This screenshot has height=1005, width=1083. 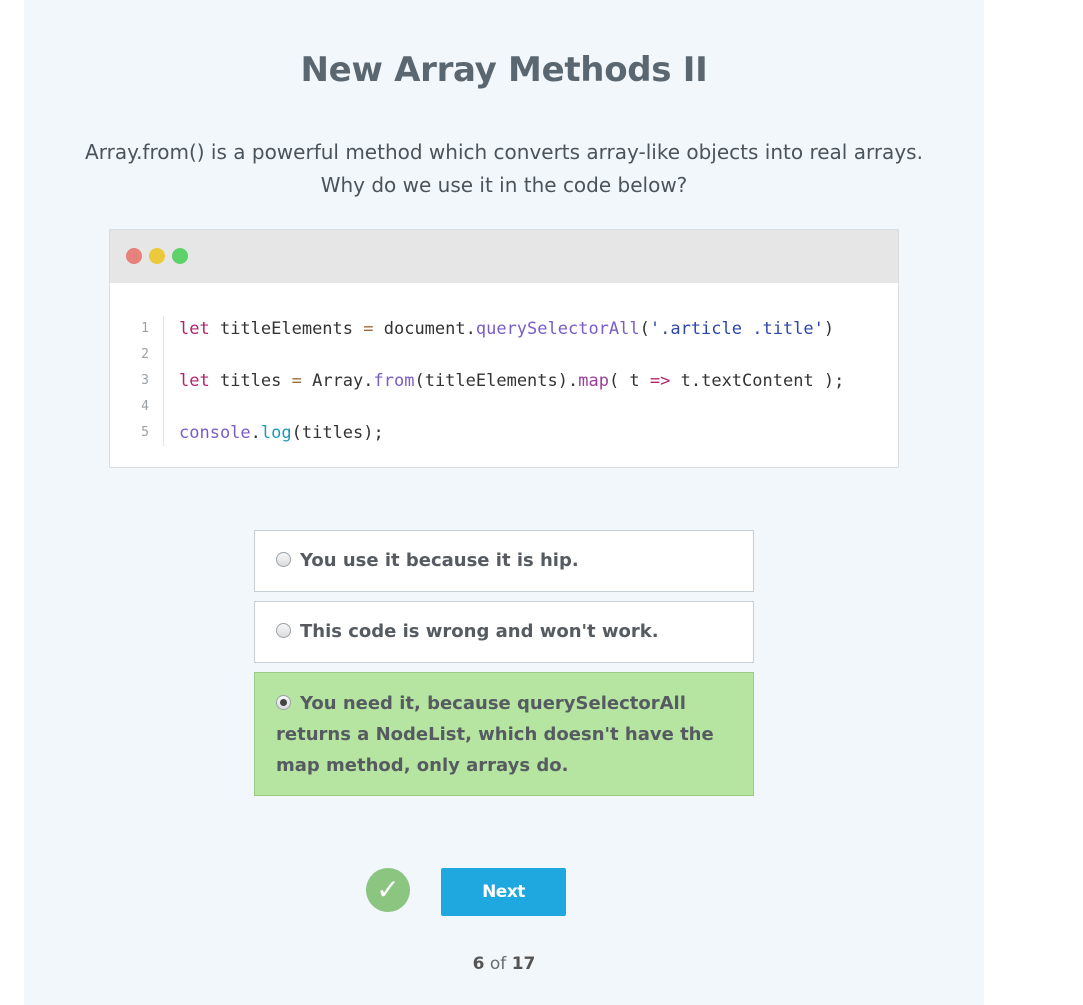 What do you see at coordinates (504, 185) in the screenshot?
I see `question-line-2: Why do we use it in the code below?` at bounding box center [504, 185].